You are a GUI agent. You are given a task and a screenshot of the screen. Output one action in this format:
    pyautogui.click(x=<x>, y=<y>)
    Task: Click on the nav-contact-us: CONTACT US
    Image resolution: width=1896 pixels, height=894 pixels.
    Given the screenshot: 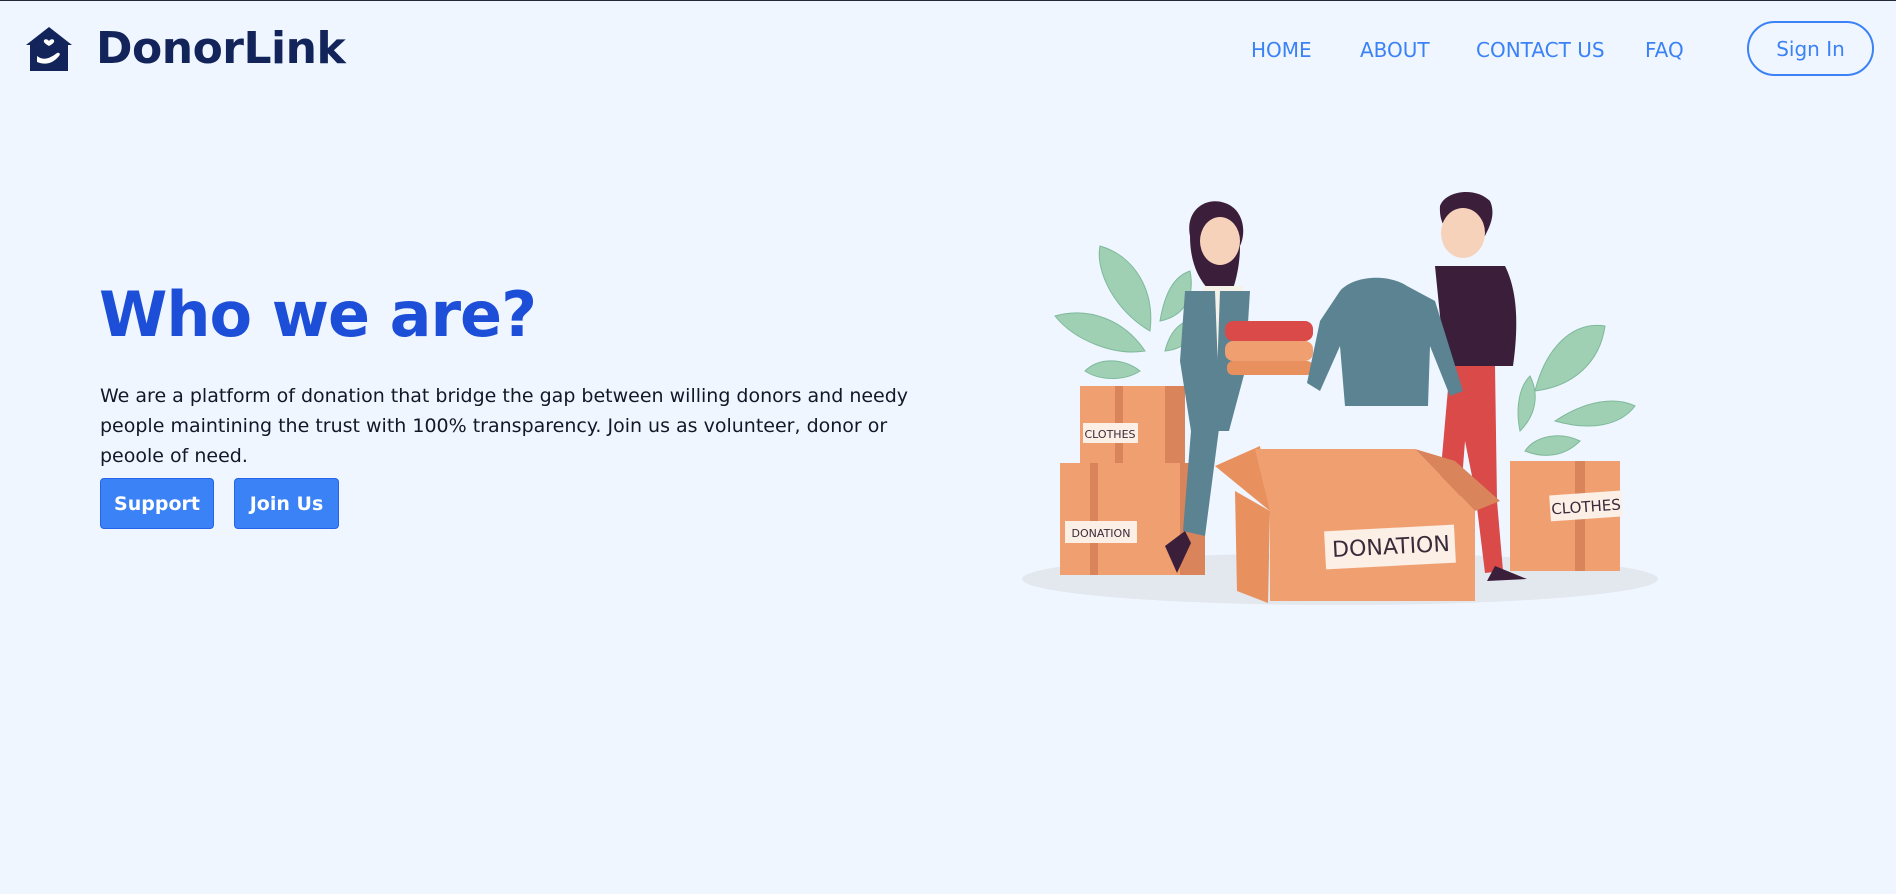 What is the action you would take?
    pyautogui.click(x=1540, y=50)
    